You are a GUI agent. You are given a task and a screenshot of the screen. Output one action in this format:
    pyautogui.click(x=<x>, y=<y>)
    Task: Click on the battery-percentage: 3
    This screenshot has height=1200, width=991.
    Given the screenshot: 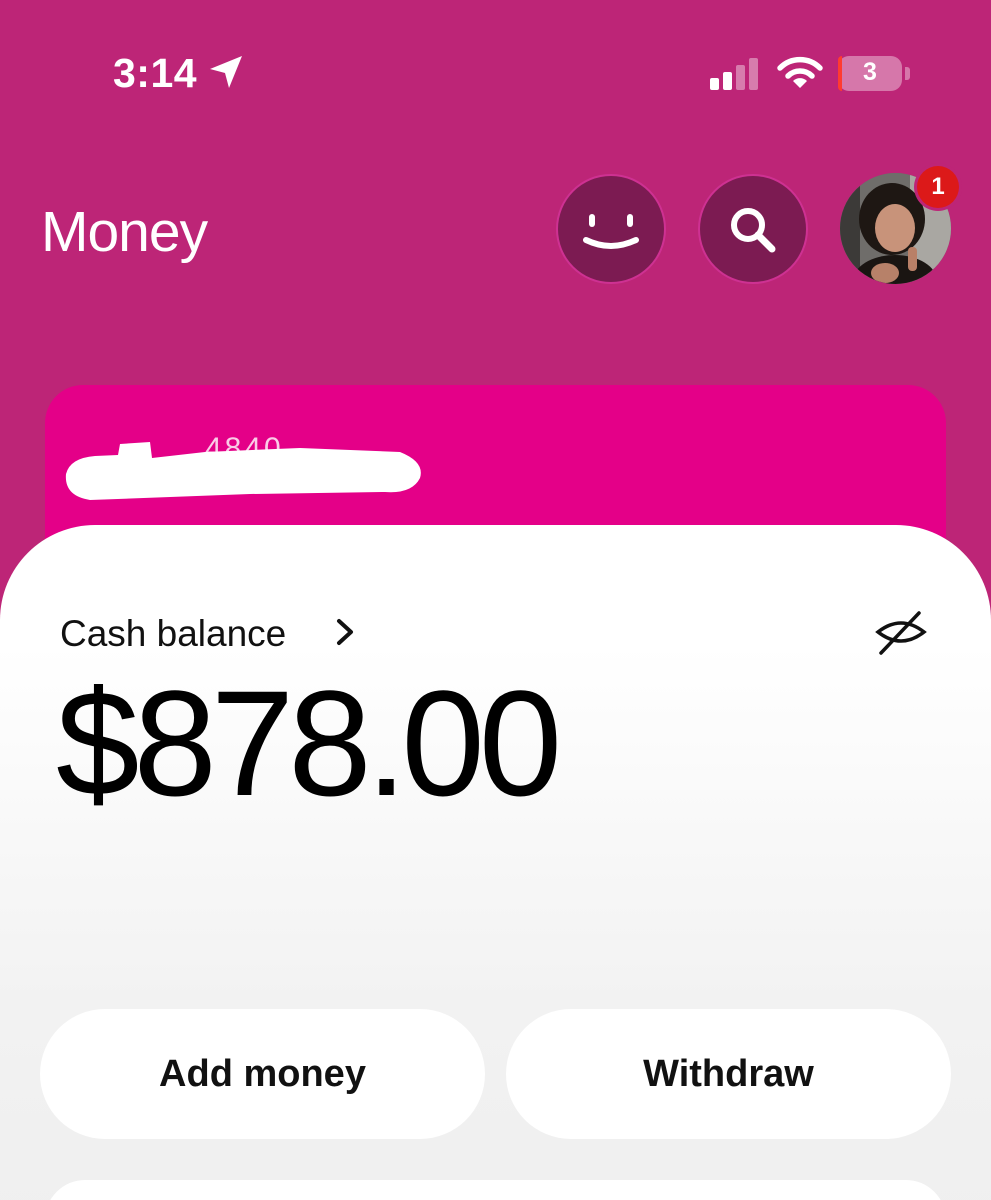 What is the action you would take?
    pyautogui.click(x=870, y=72)
    